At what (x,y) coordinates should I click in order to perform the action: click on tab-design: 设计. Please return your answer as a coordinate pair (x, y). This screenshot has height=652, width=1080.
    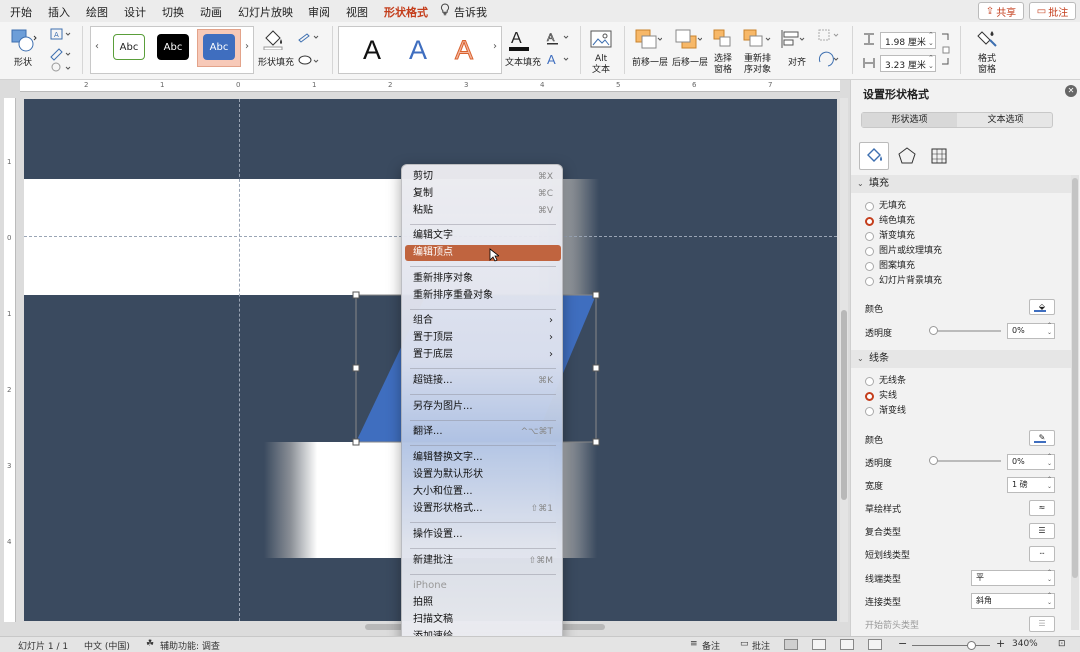
    Looking at the image, I should click on (135, 12).